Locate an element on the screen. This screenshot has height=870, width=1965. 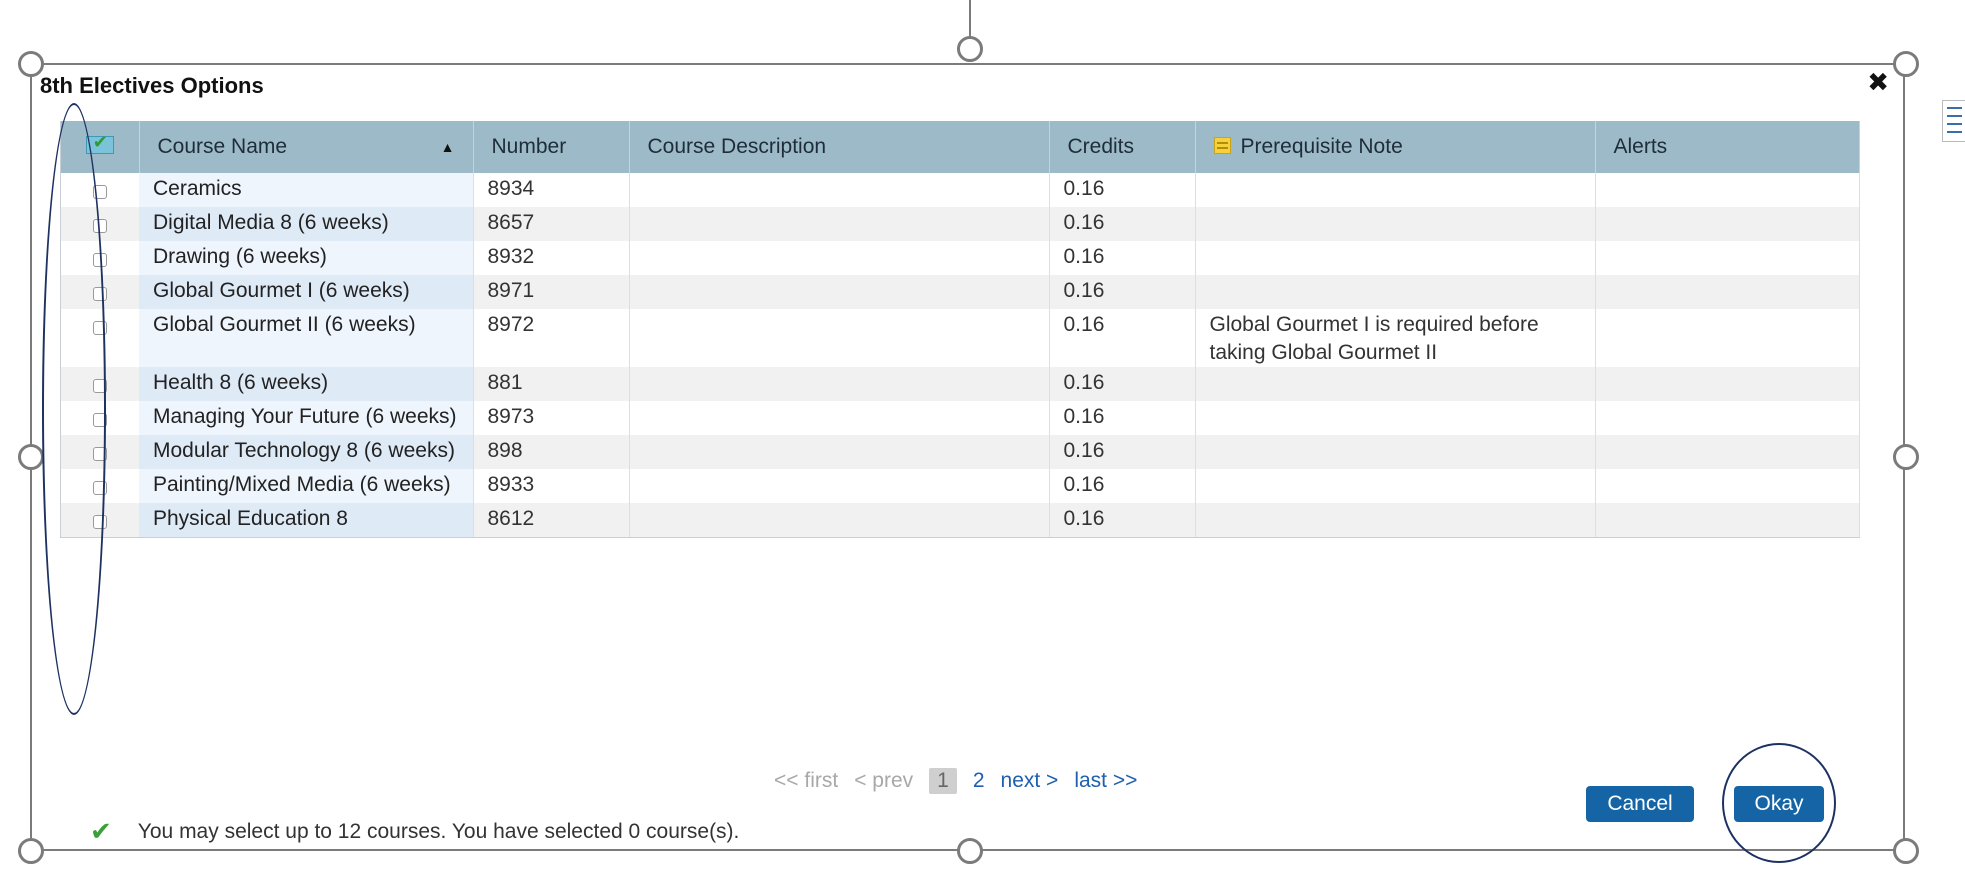
table-row: Digital Media 8 (6 weeks) 8657 0.16 is located at coordinates (960, 224).